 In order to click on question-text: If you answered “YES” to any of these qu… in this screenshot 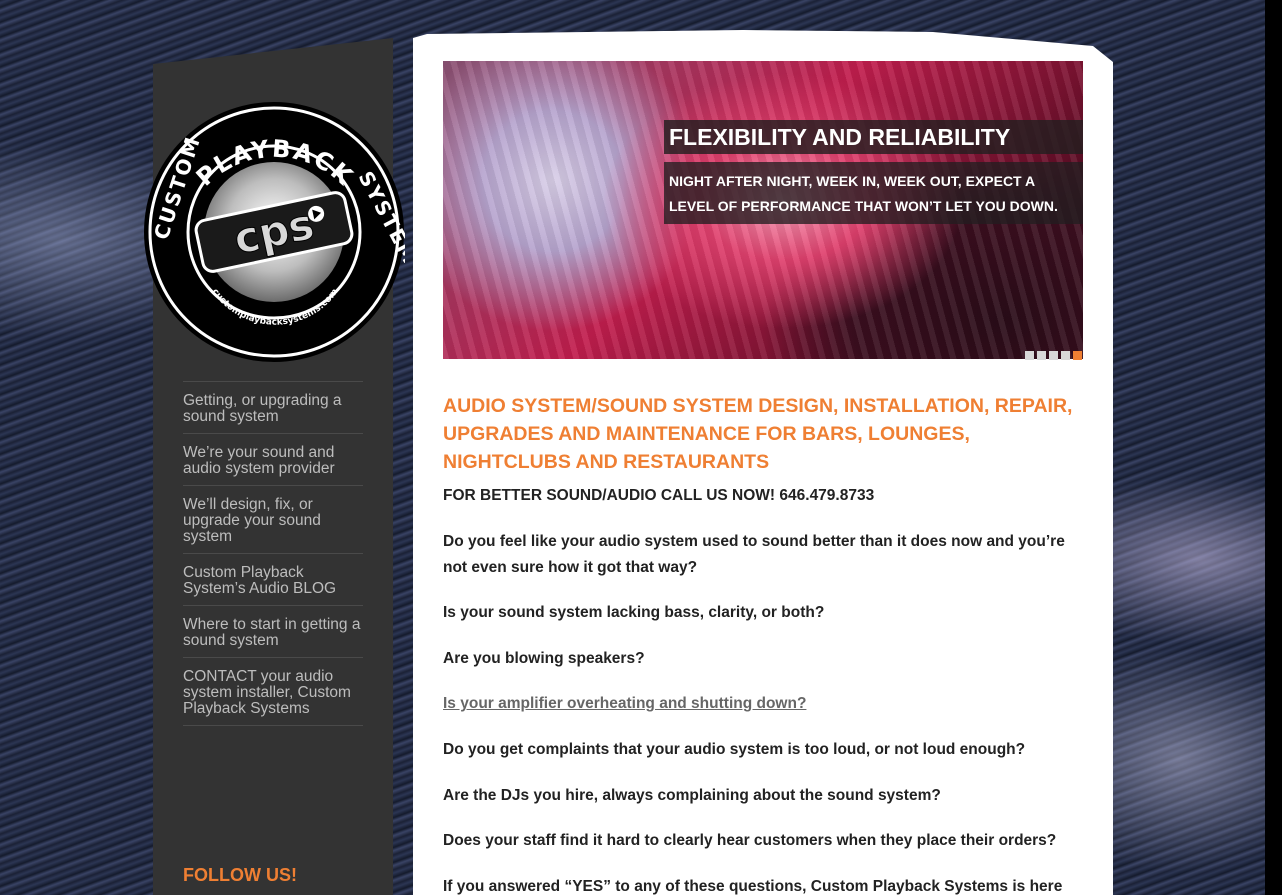, I will do `click(753, 886)`.